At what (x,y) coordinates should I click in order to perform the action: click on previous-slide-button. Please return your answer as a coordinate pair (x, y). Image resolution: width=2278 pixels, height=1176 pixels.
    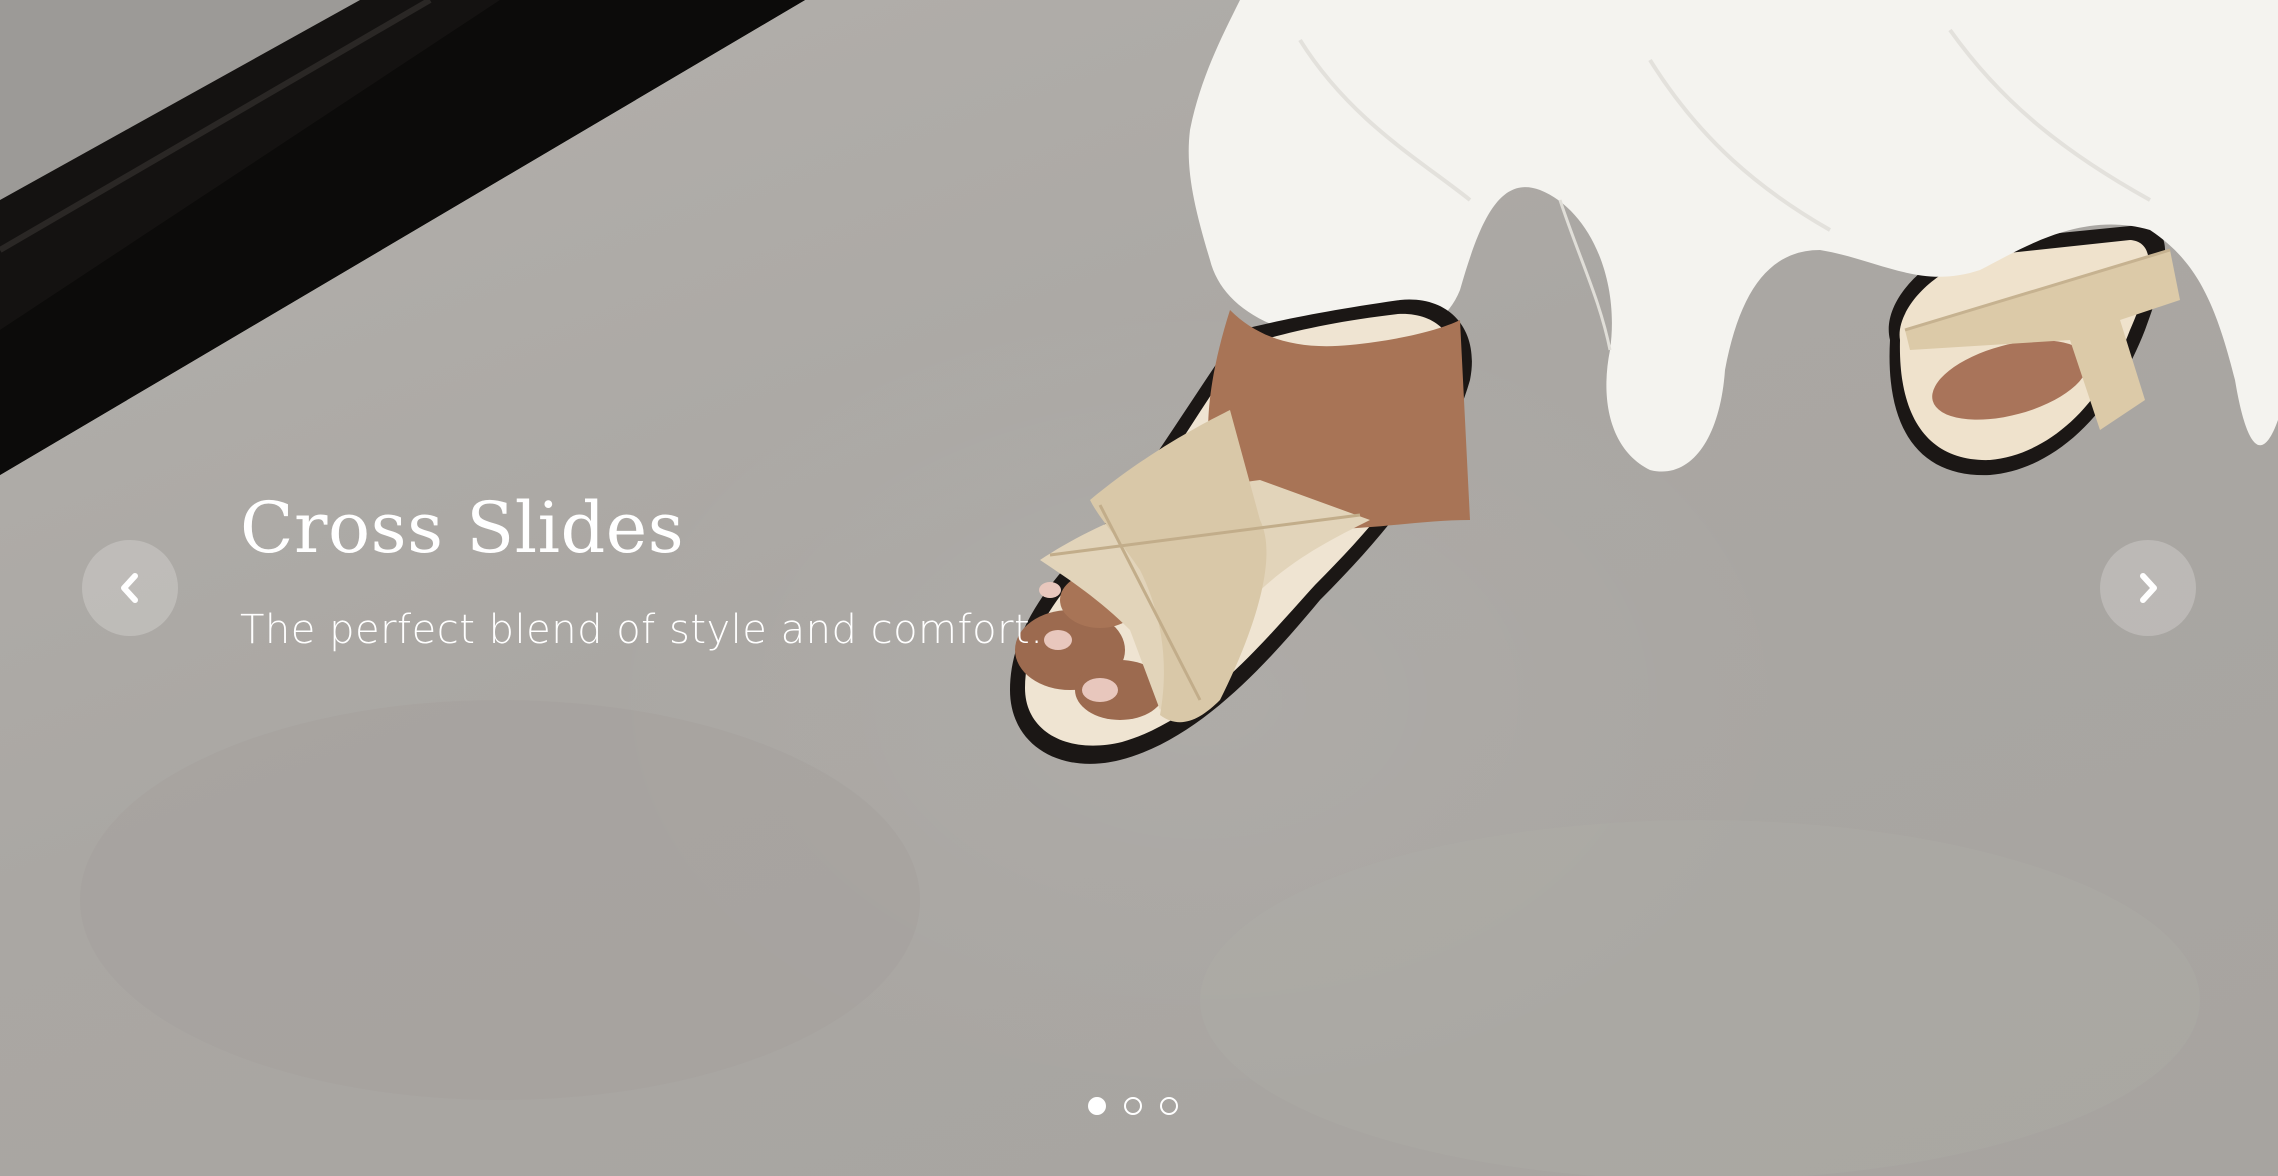
    Looking at the image, I should click on (130, 588).